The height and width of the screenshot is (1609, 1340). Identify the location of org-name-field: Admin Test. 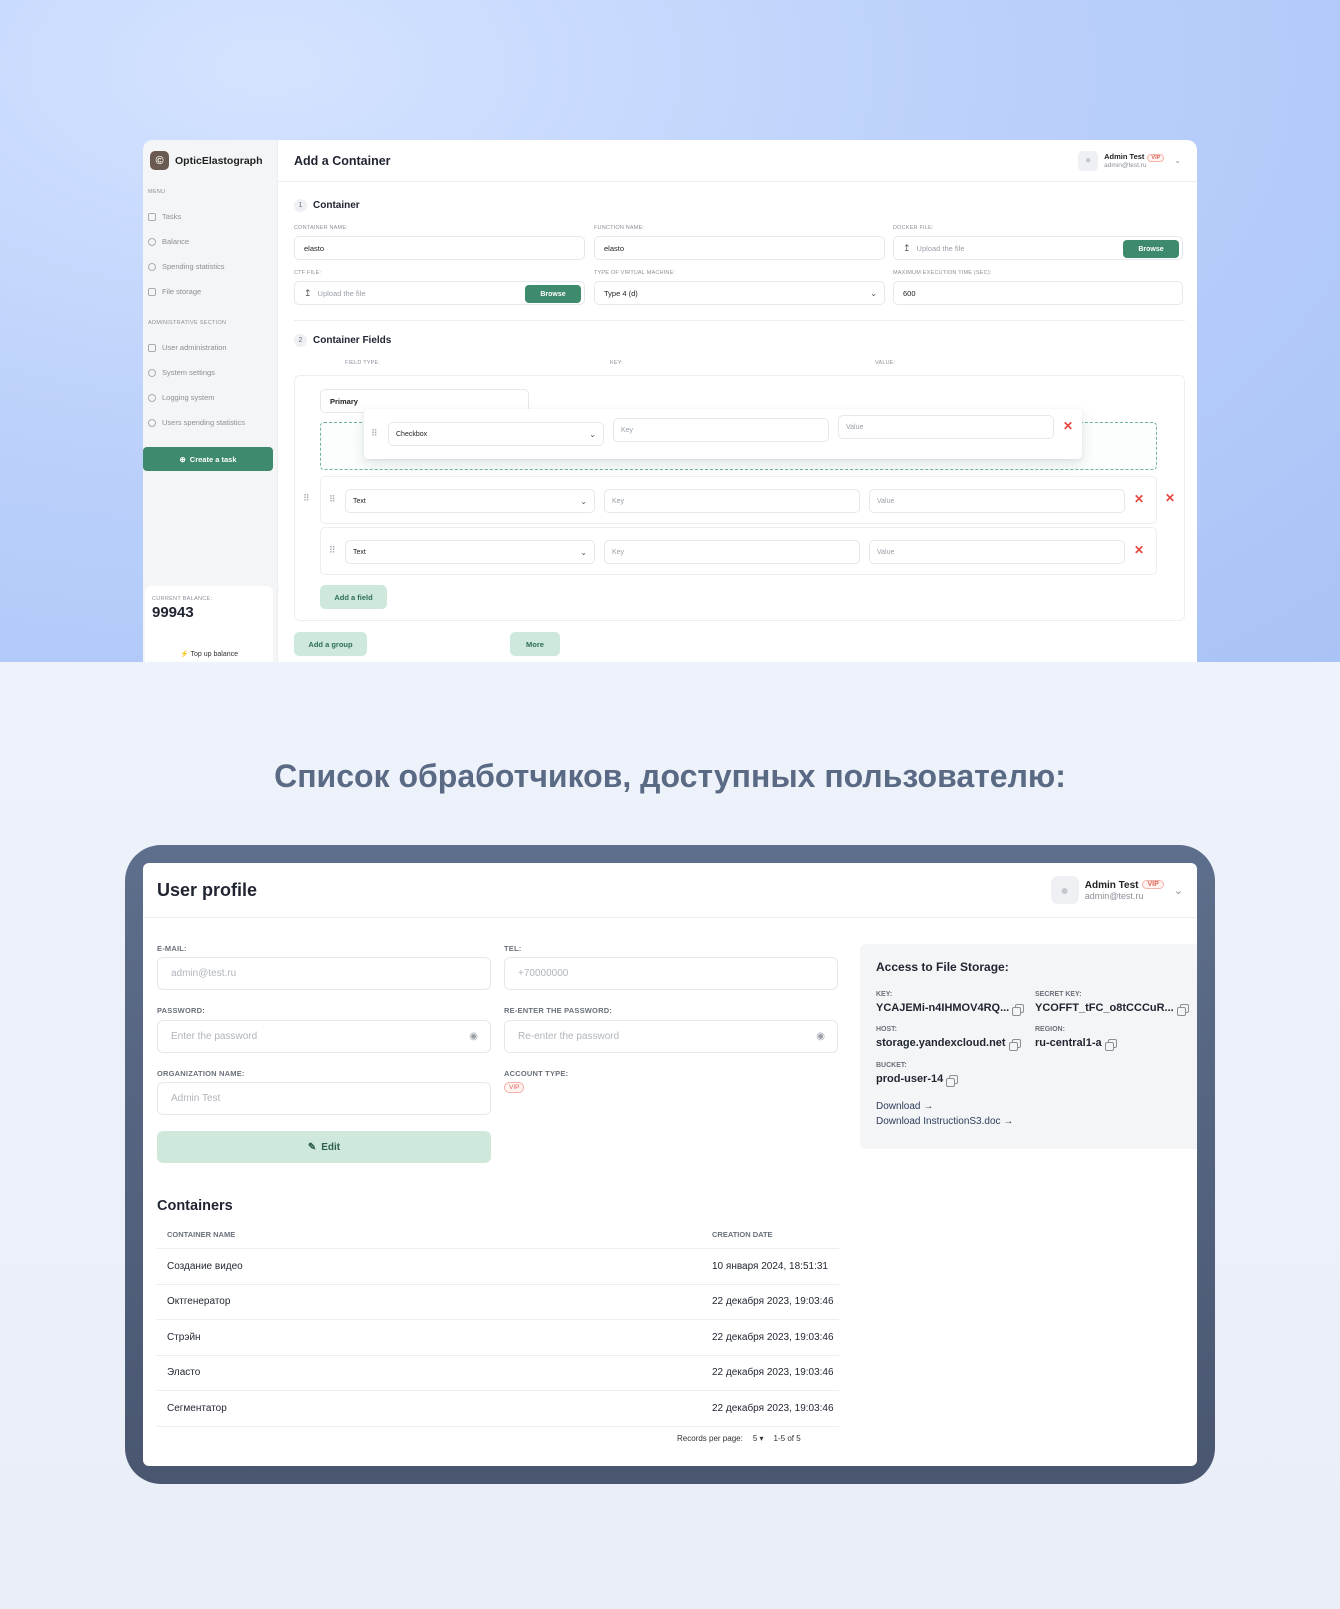
(324, 1098).